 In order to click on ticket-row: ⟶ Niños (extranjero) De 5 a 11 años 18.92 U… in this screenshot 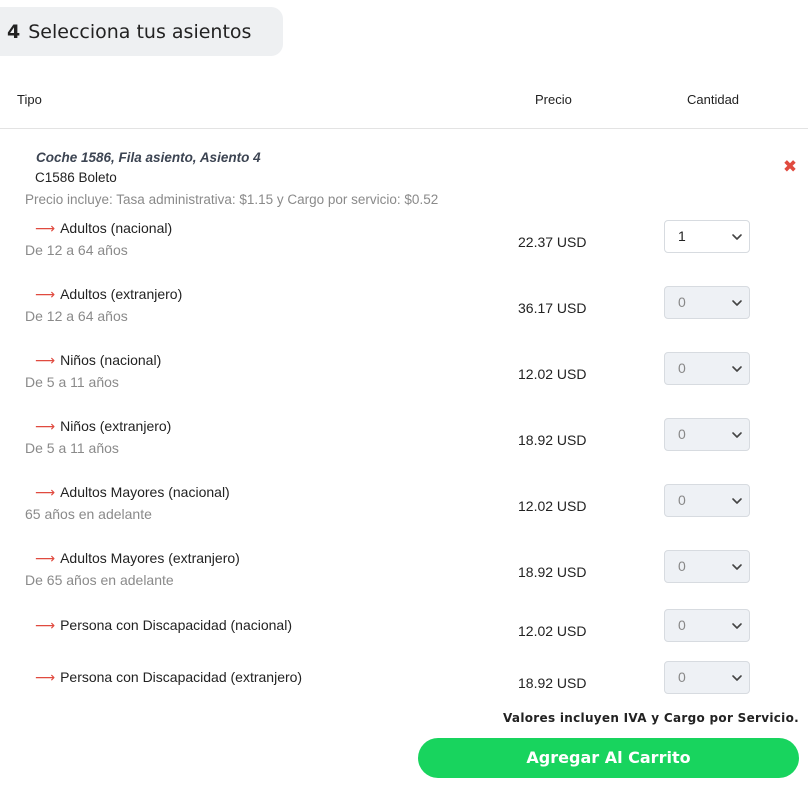, I will do `click(404, 448)`.